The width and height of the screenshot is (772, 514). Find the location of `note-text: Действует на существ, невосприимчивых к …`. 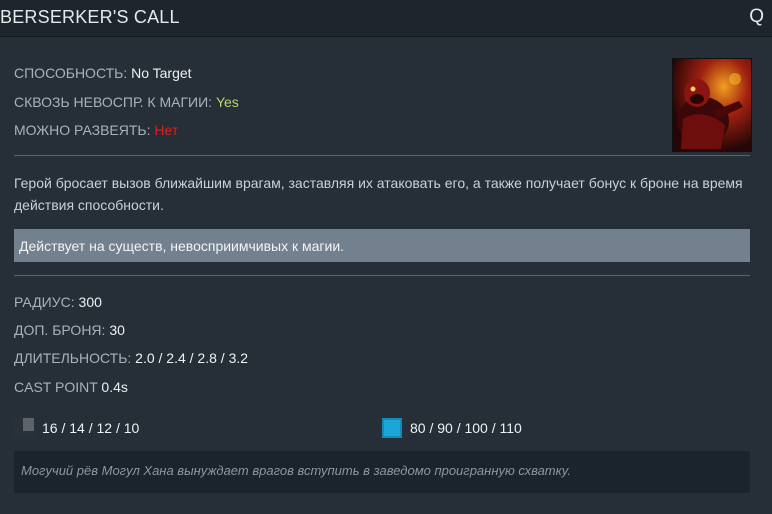

note-text: Действует на существ, невосприимчивых к … is located at coordinates (182, 246).